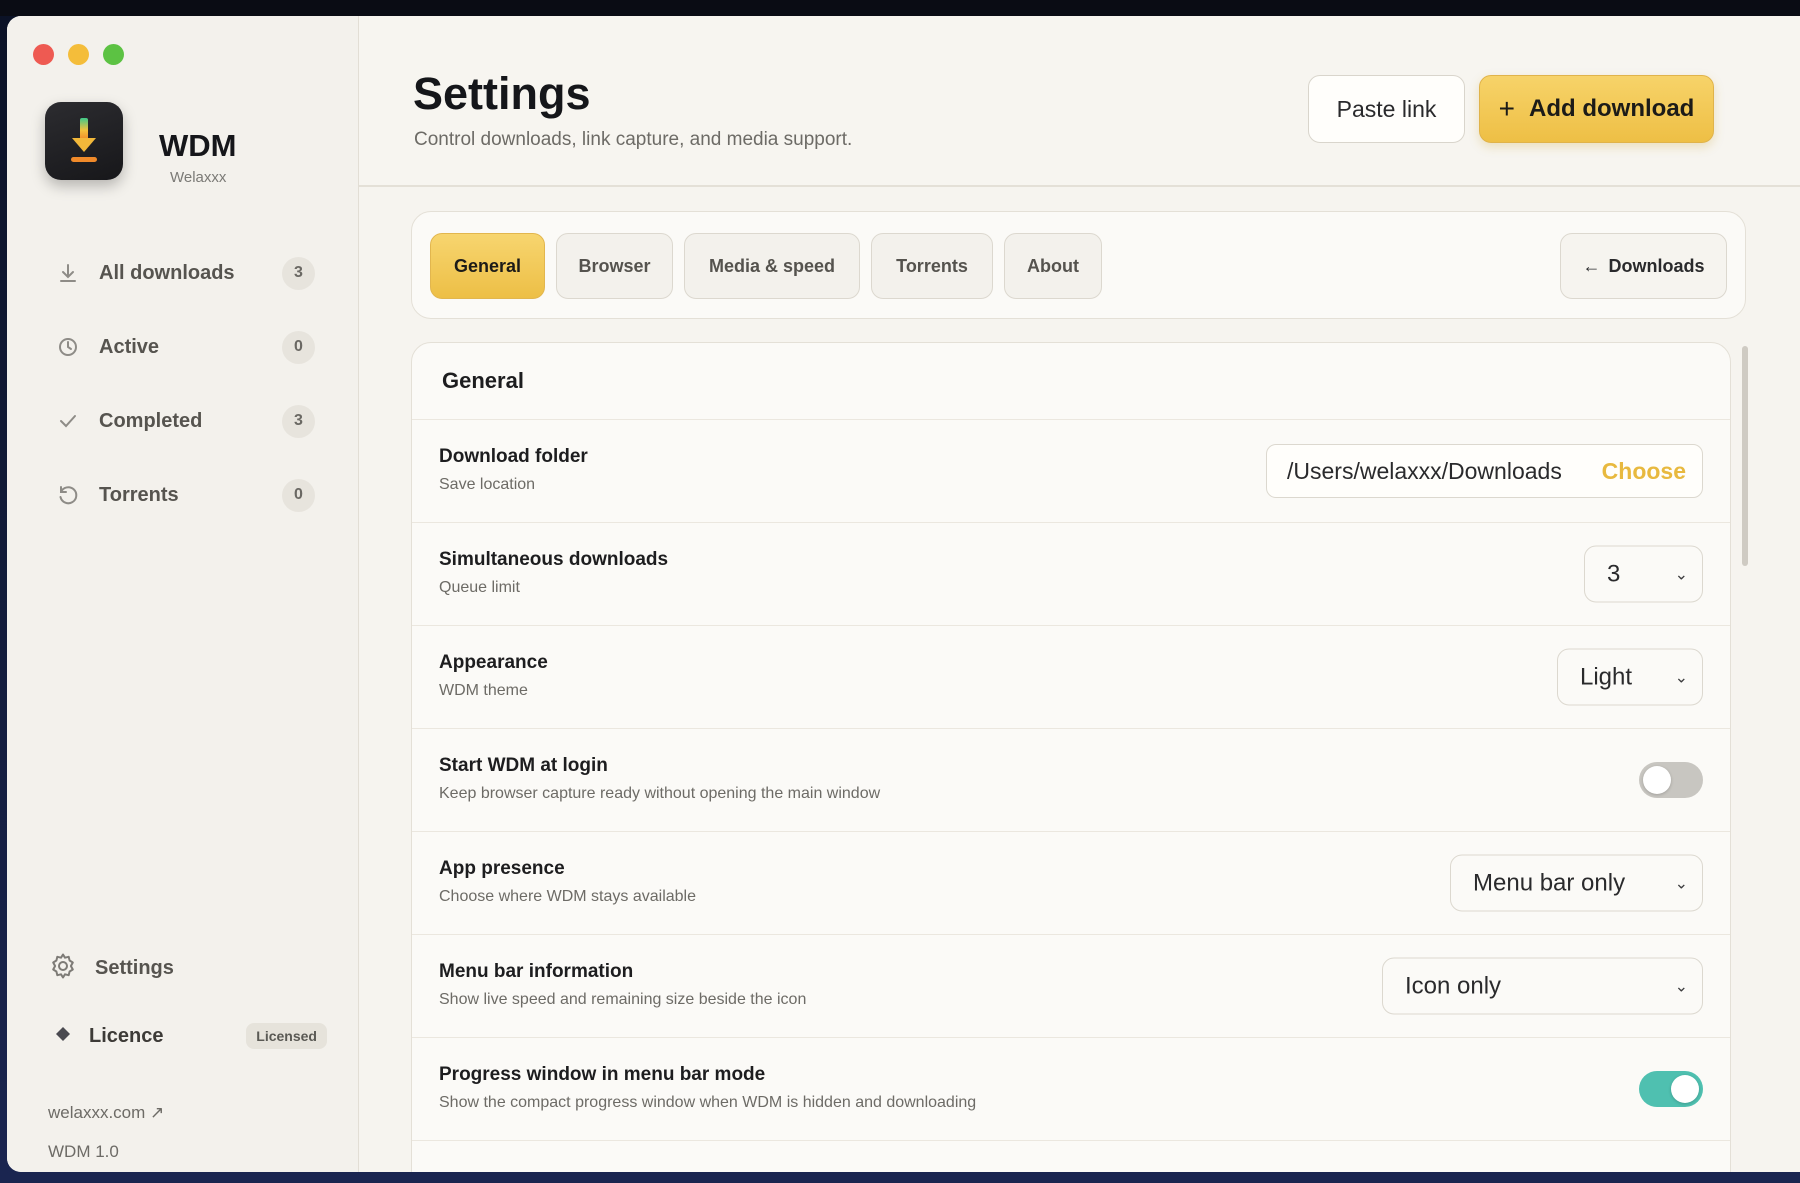  Describe the element at coordinates (151, 420) in the screenshot. I see `sidebar-item-label: Completed` at that location.